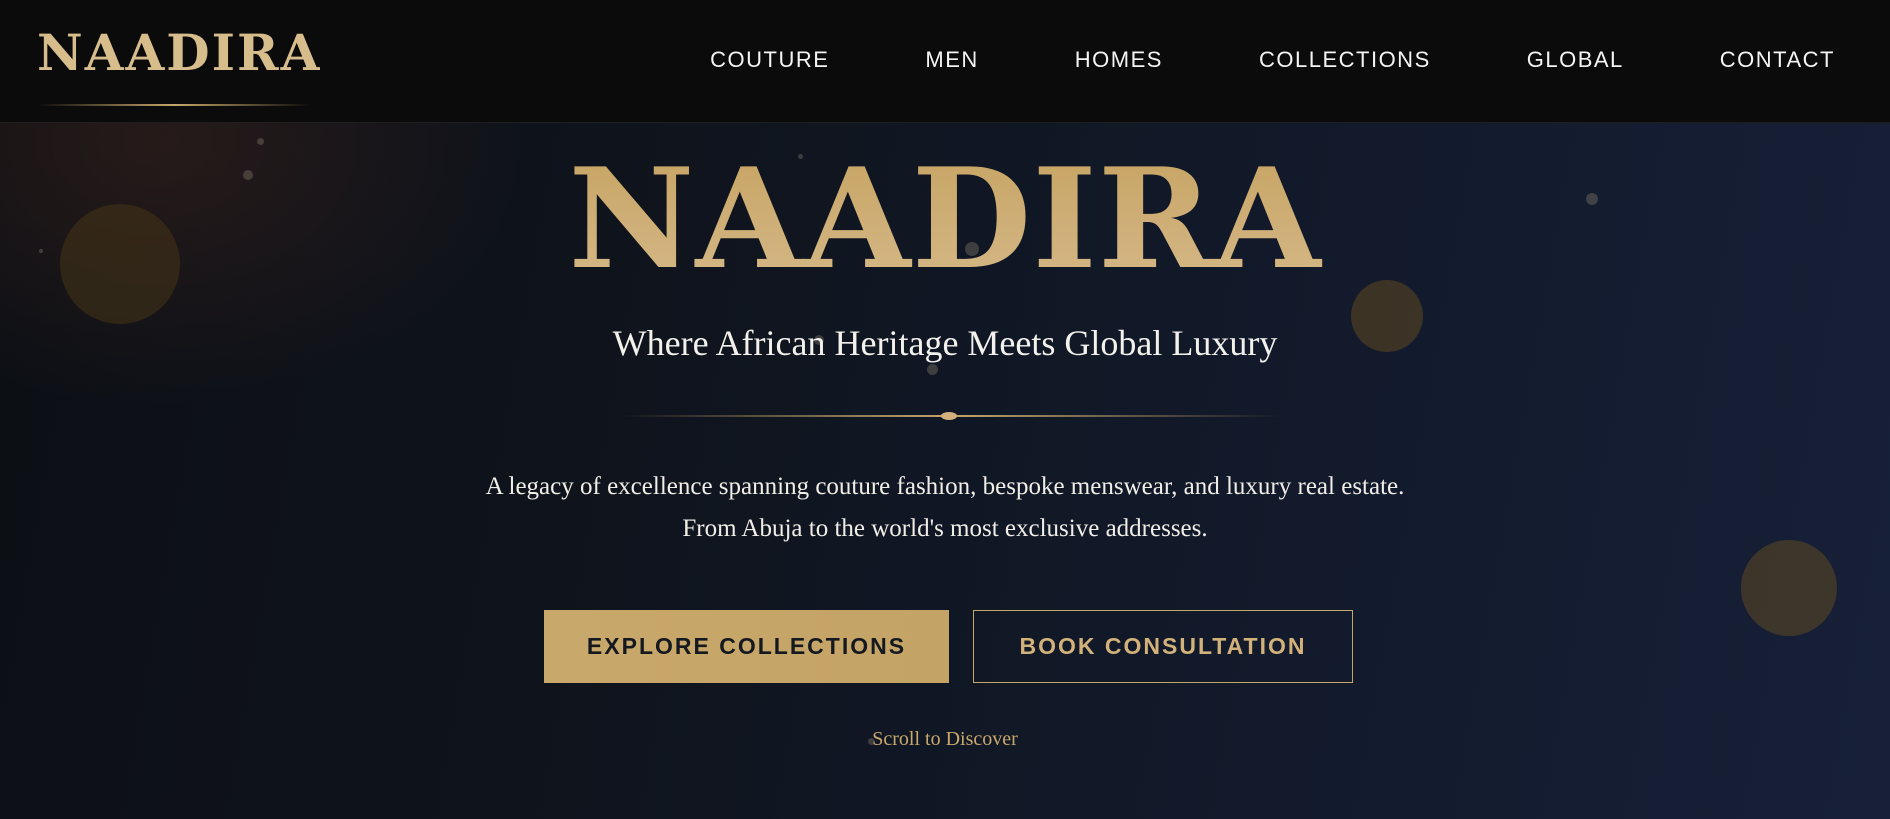  What do you see at coordinates (179, 53) in the screenshot?
I see `brand-logo: NAADIRA` at bounding box center [179, 53].